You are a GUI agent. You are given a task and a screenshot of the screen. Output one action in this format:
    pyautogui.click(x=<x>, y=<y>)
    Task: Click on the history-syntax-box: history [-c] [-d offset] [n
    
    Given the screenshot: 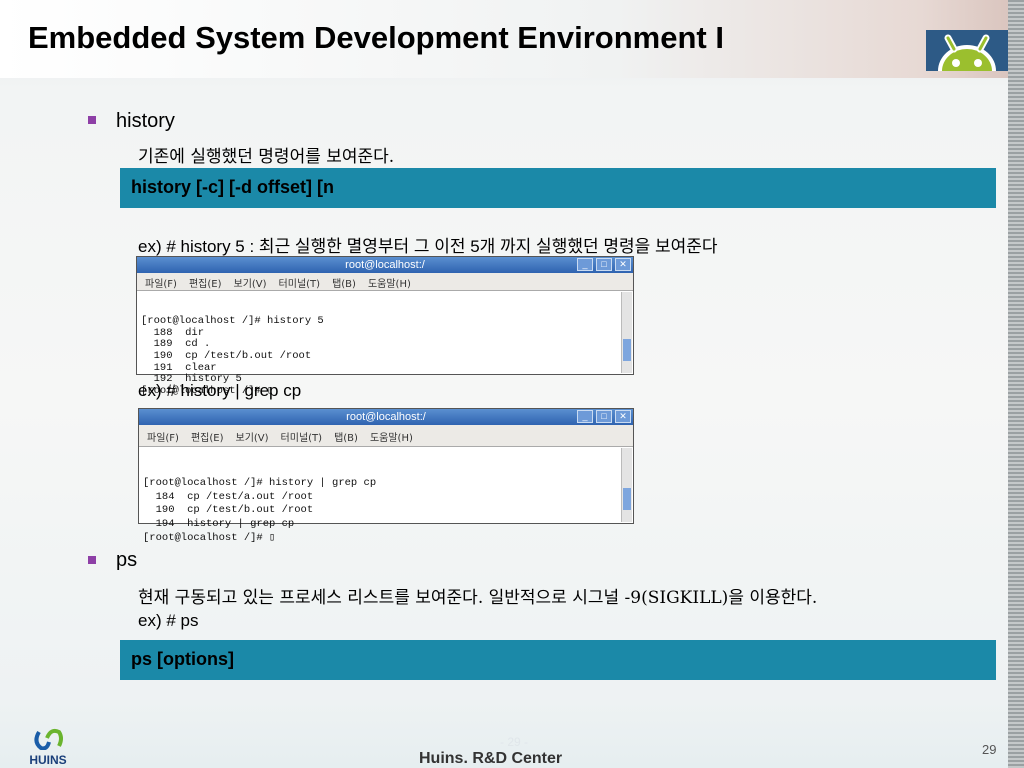 What is the action you would take?
    pyautogui.click(x=558, y=188)
    